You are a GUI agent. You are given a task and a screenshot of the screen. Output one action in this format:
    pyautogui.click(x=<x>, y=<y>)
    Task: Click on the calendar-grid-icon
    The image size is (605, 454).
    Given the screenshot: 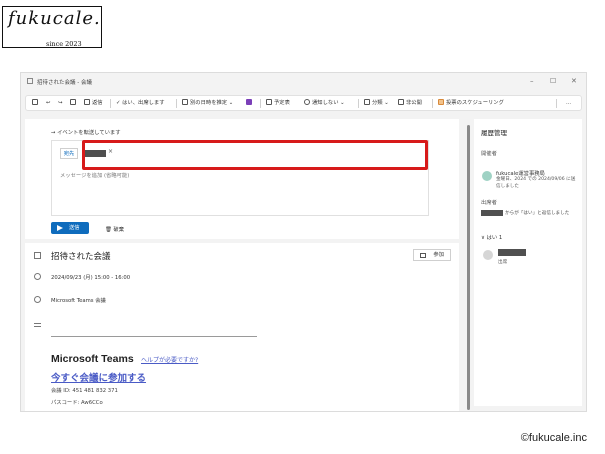 What is the action you would take?
    pyautogui.click(x=269, y=102)
    